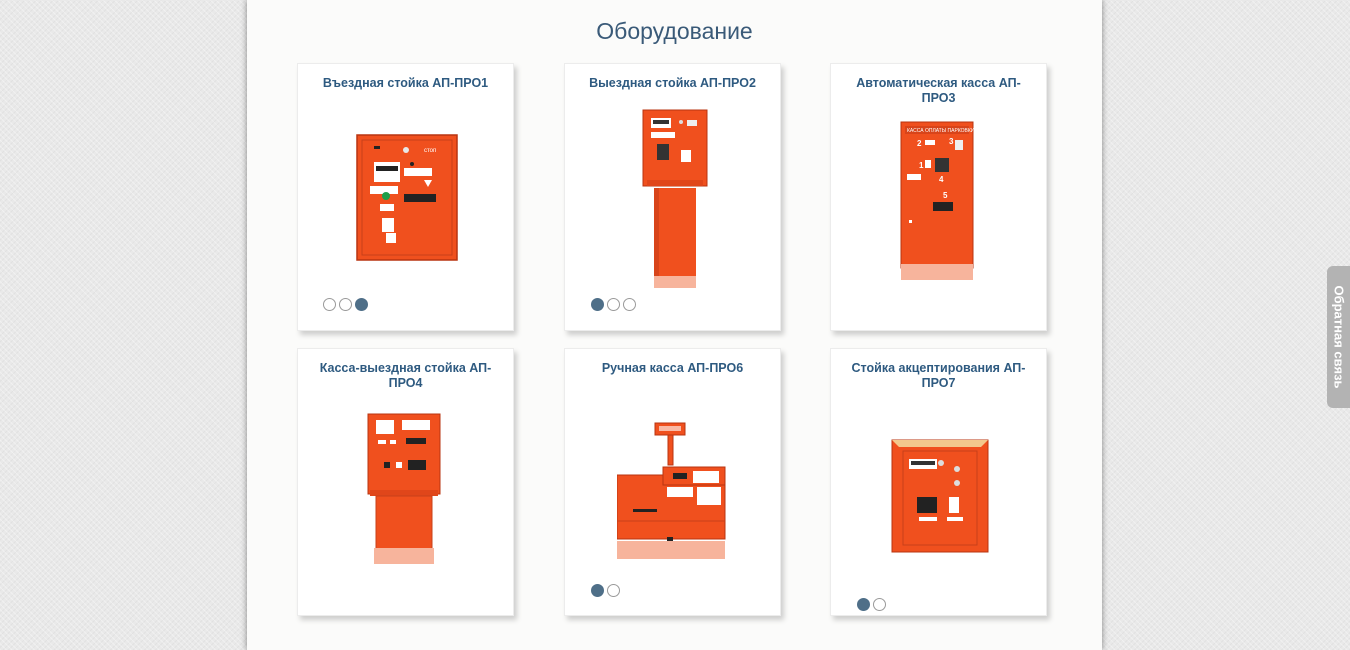 This screenshot has height=650, width=1350. What do you see at coordinates (919, 143) in the screenshot?
I see `svg-text: 2` at bounding box center [919, 143].